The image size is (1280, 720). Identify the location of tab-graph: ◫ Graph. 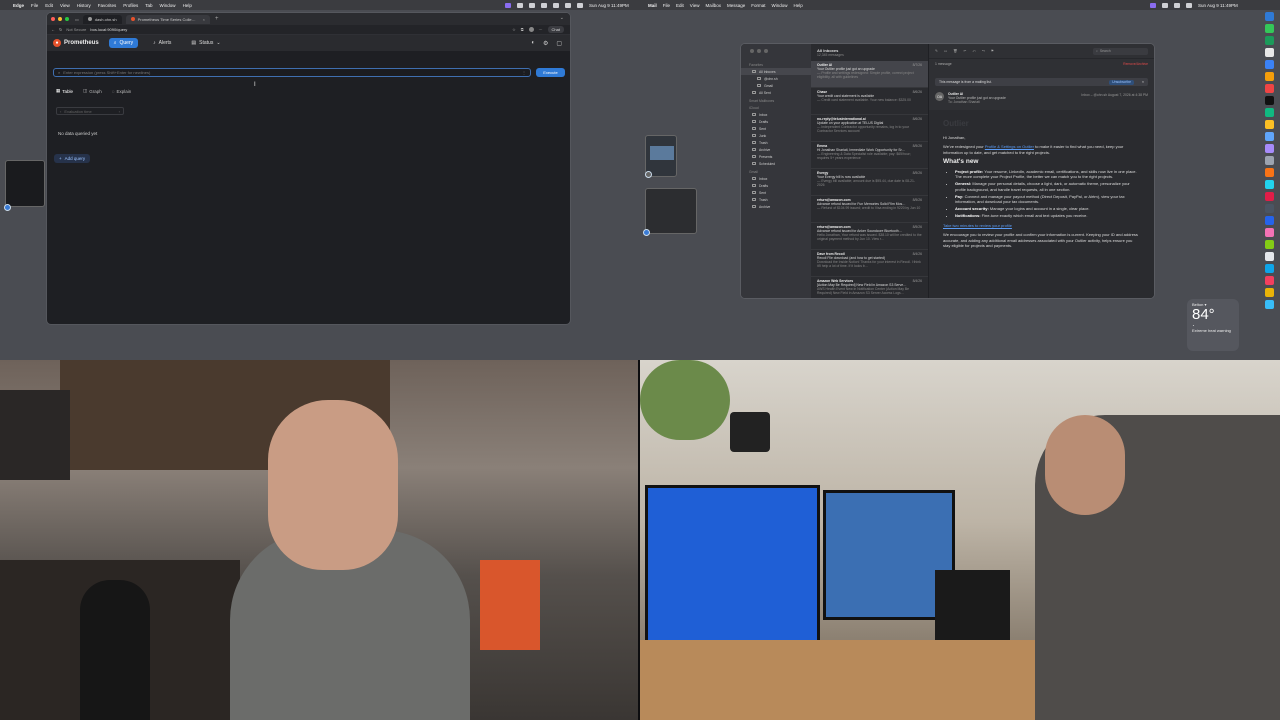
(92, 91).